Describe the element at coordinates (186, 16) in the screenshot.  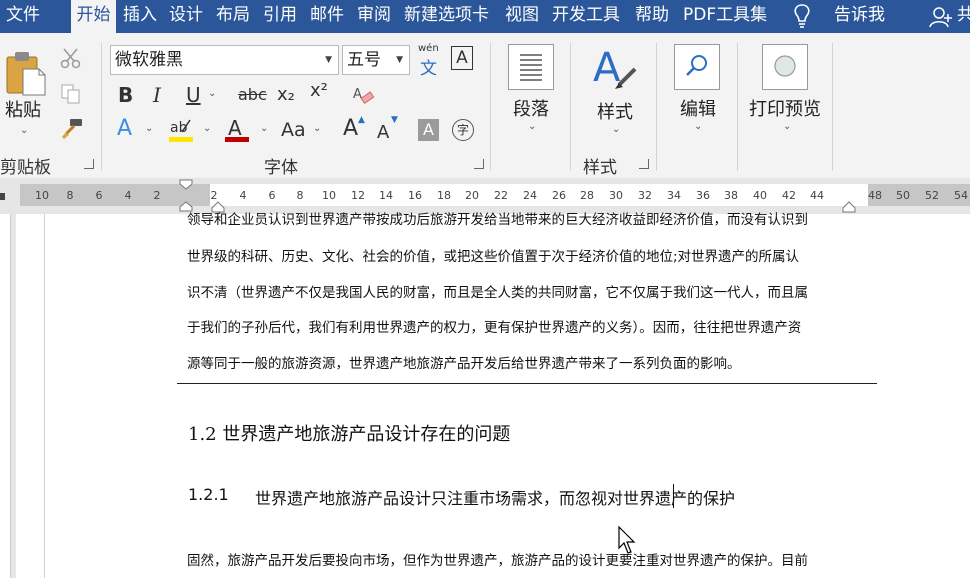
I see `tab-design: 设计` at that location.